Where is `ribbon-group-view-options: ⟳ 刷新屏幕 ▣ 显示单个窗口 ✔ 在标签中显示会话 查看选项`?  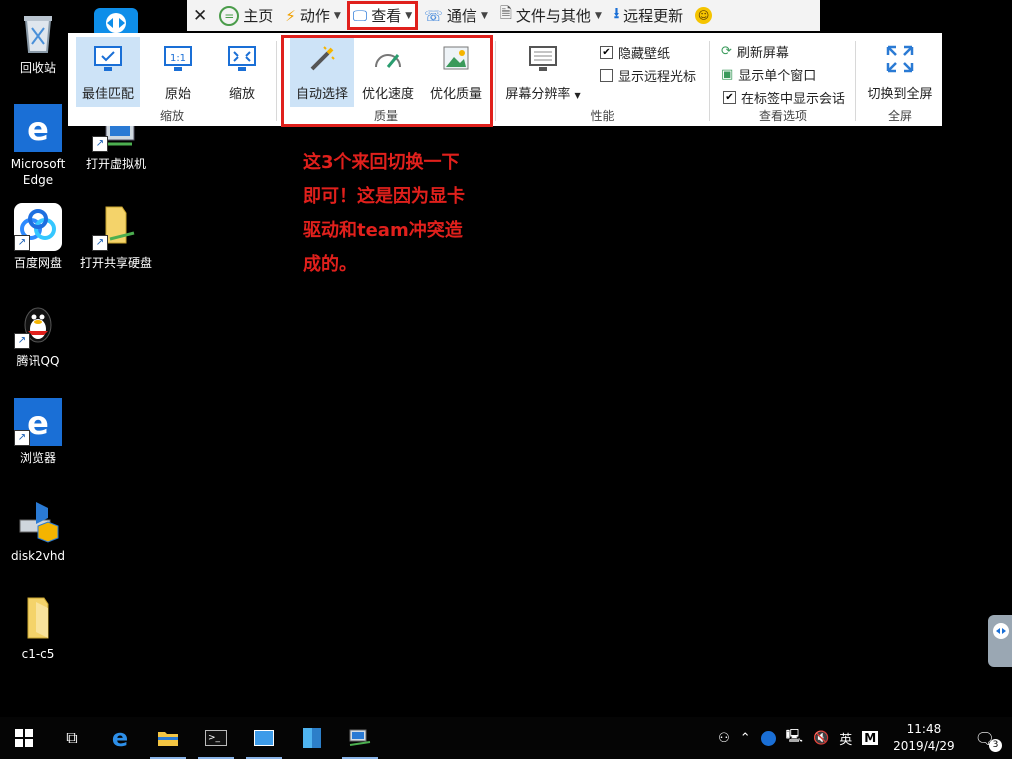
ribbon-group-view-options: ⟳ 刷新屏幕 ▣ 显示单个窗口 ✔ 在标签中显示会话 查看选项 is located at coordinates (783, 79).